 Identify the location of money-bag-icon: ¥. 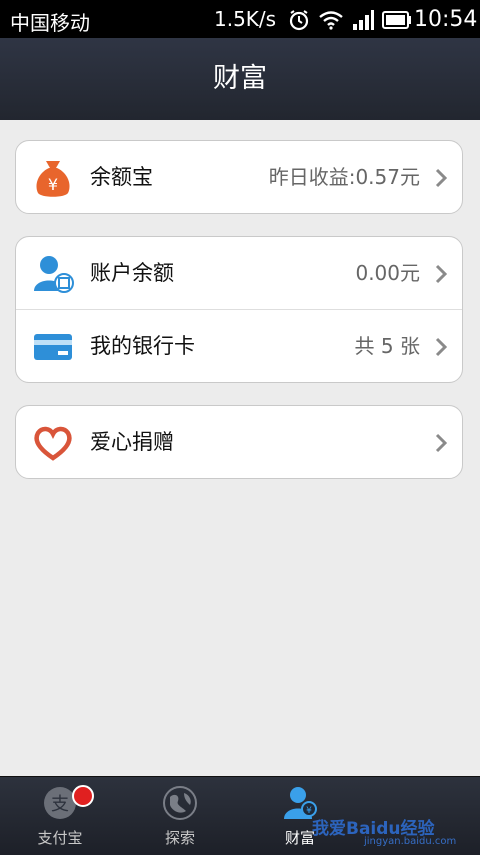
(53, 179).